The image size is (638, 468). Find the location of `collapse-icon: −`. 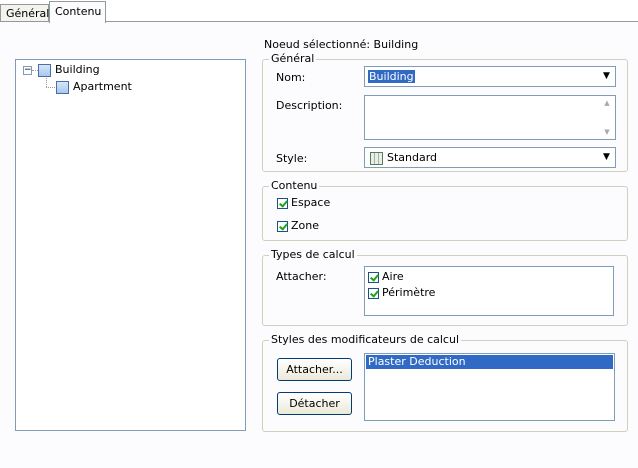

collapse-icon: − is located at coordinates (27, 70).